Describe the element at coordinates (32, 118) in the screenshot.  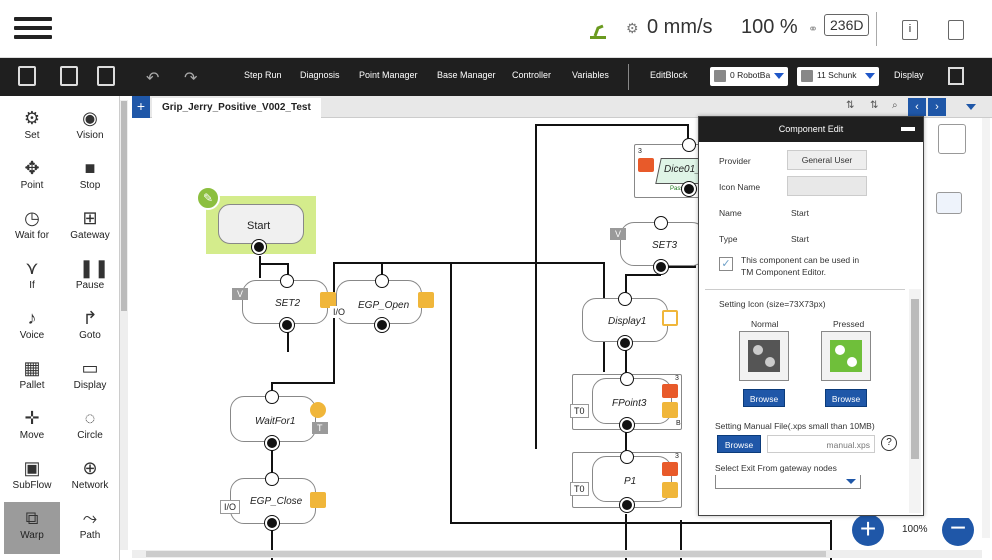
I see `set-icon: ⚙` at that location.